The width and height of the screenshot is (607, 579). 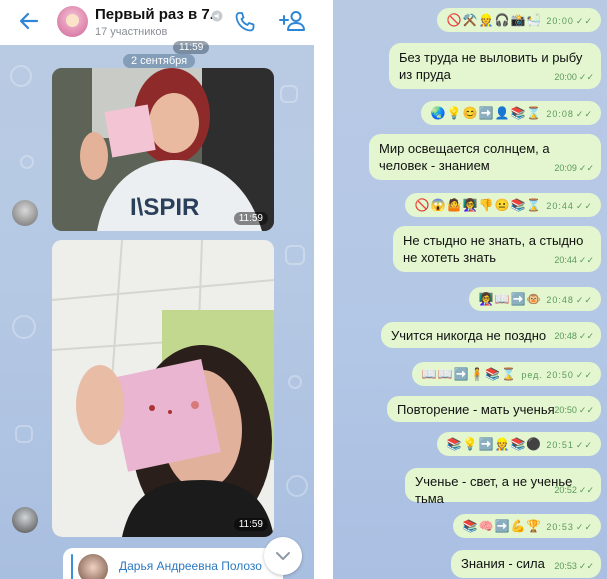 I want to click on reply-avatar, so click(x=93, y=566).